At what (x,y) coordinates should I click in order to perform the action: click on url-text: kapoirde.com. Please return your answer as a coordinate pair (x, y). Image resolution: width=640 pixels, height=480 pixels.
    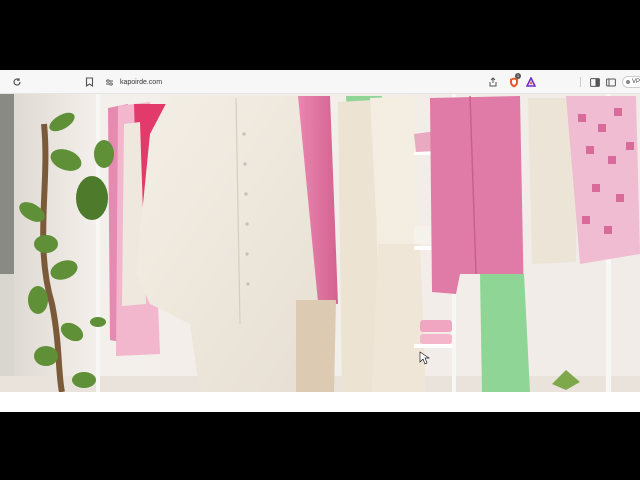
    Looking at the image, I should click on (141, 82).